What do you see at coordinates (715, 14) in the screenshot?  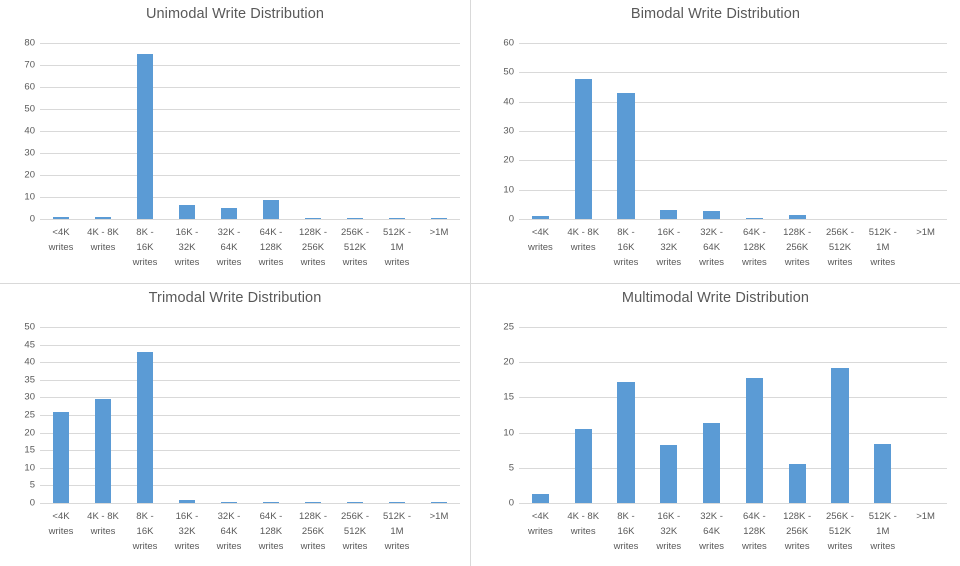 I see `chart-title: Bimodal Write Distribution` at bounding box center [715, 14].